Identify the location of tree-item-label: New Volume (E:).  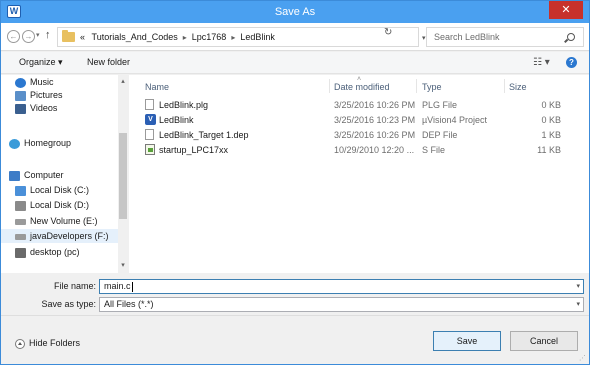
(64, 221).